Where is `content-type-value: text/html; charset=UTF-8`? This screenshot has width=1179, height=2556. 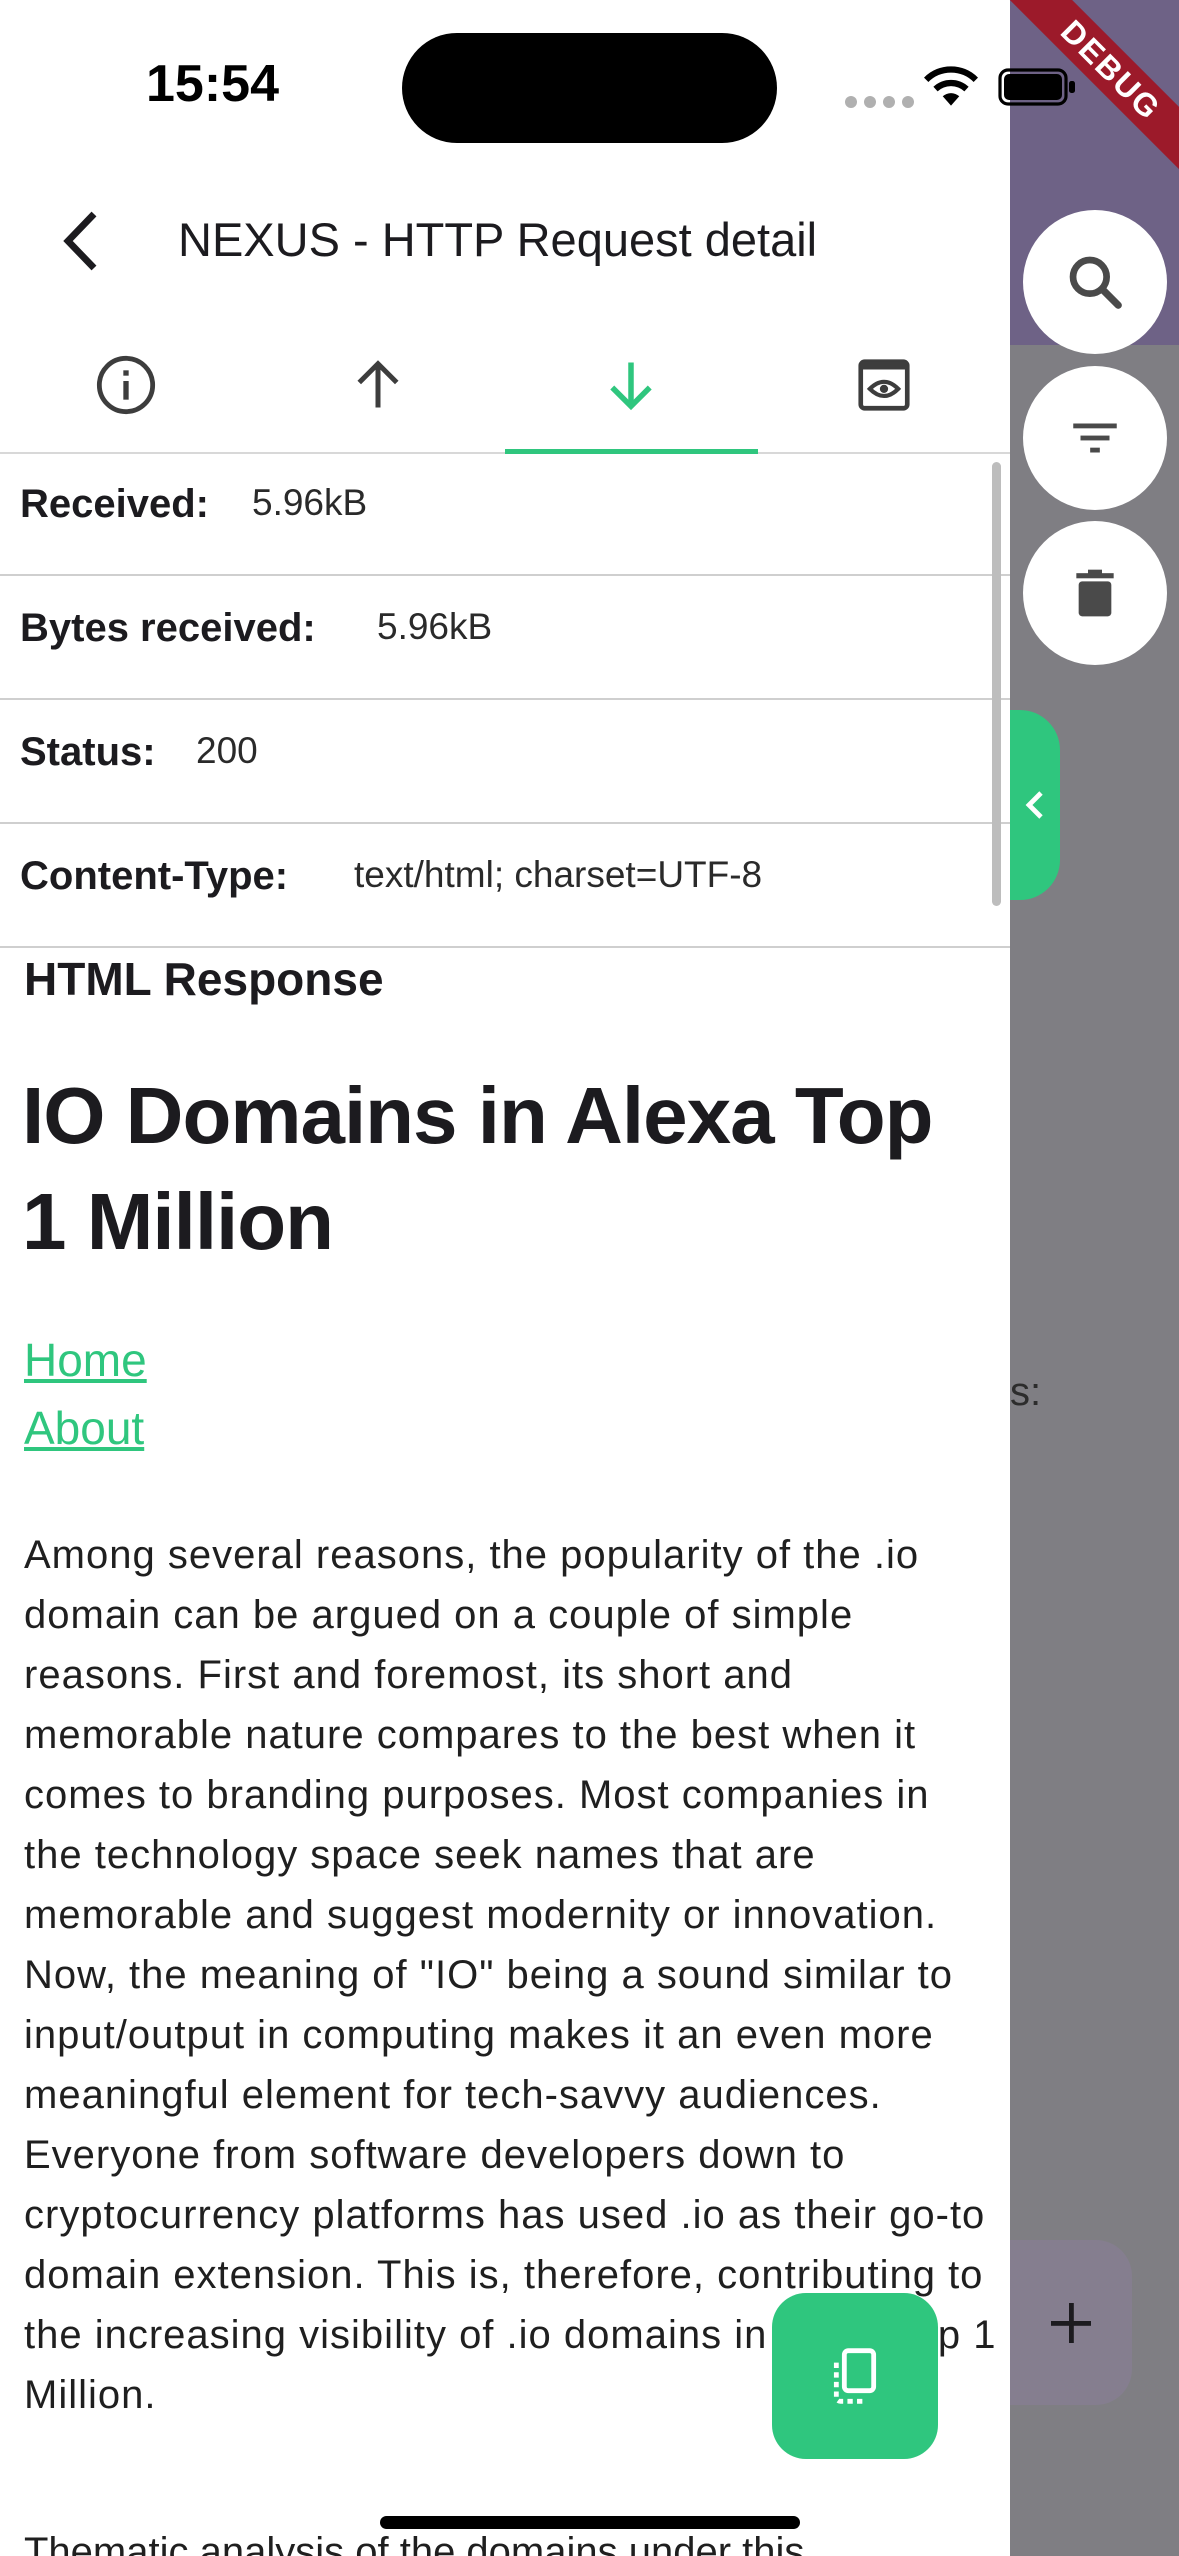 content-type-value: text/html; charset=UTF-8 is located at coordinates (558, 874).